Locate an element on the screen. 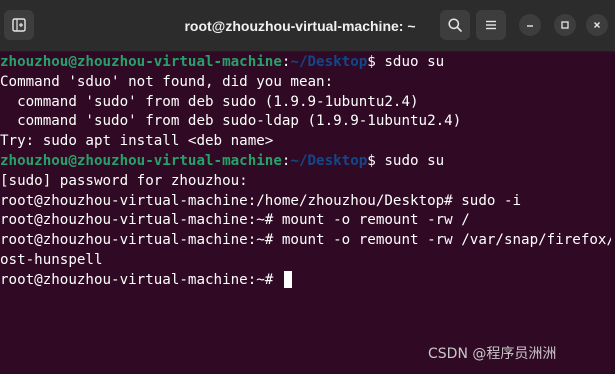 This screenshot has width=615, height=374. maximize-icon is located at coordinates (565, 25).